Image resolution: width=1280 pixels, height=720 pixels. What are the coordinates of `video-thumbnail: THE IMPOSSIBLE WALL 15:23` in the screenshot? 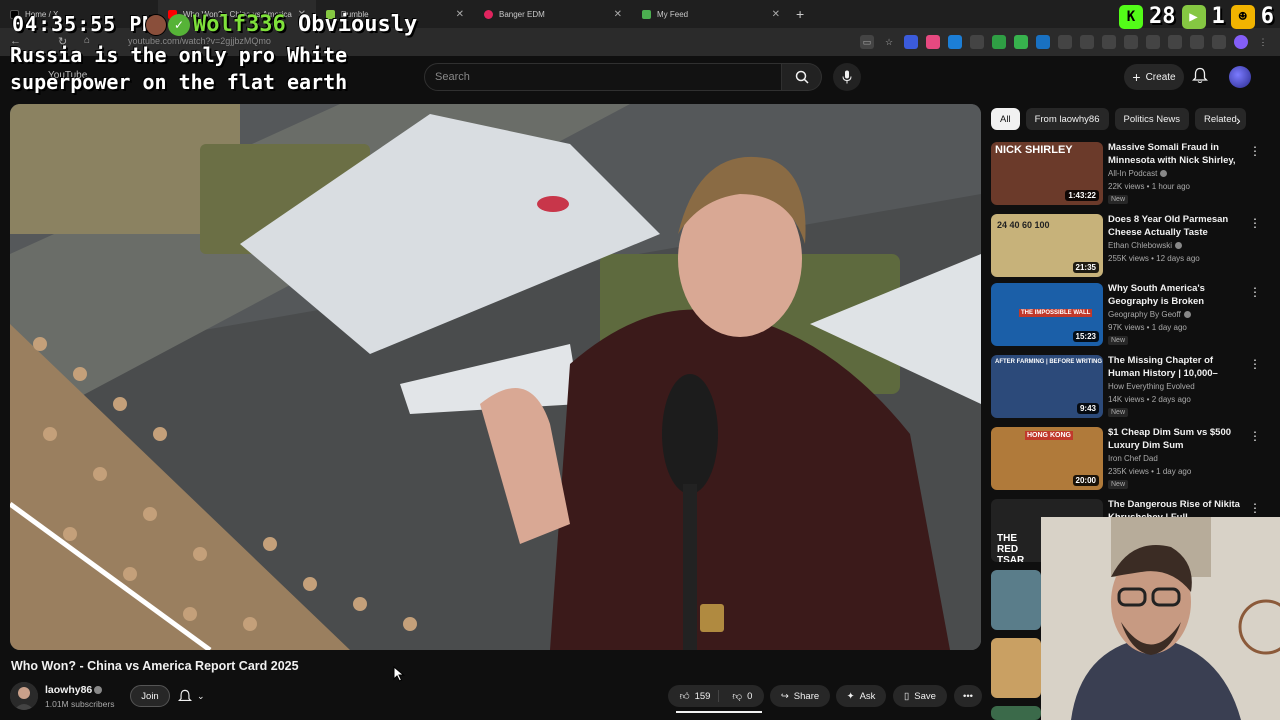 It's located at (1047, 314).